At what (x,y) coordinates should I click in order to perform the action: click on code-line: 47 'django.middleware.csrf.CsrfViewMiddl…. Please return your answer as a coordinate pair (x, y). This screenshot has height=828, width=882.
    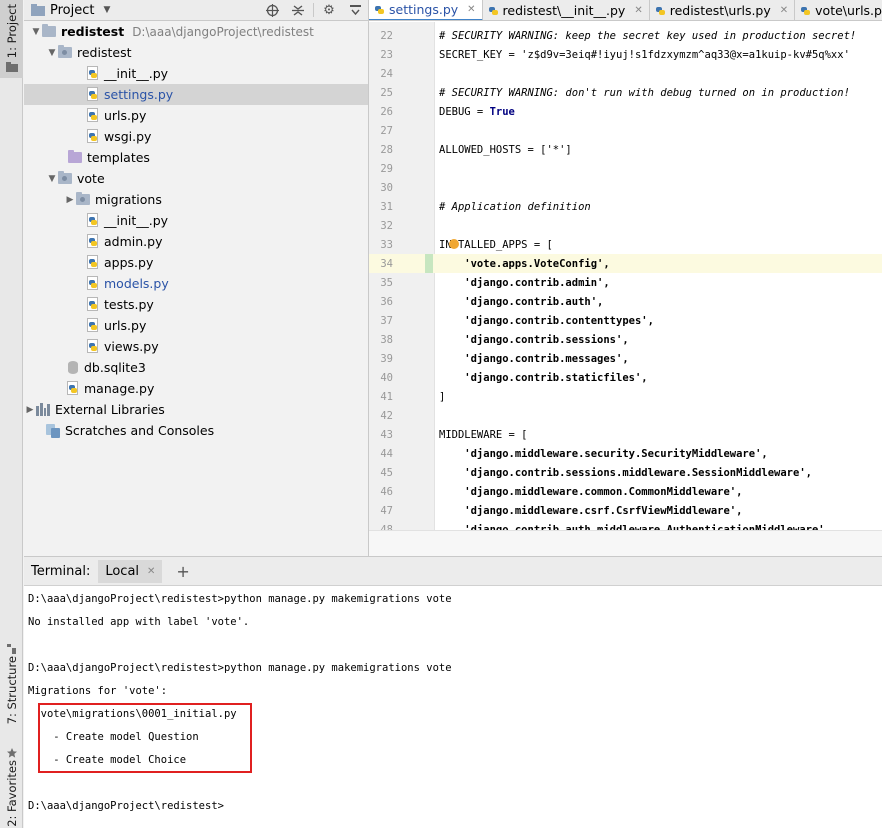
    Looking at the image, I should click on (625, 510).